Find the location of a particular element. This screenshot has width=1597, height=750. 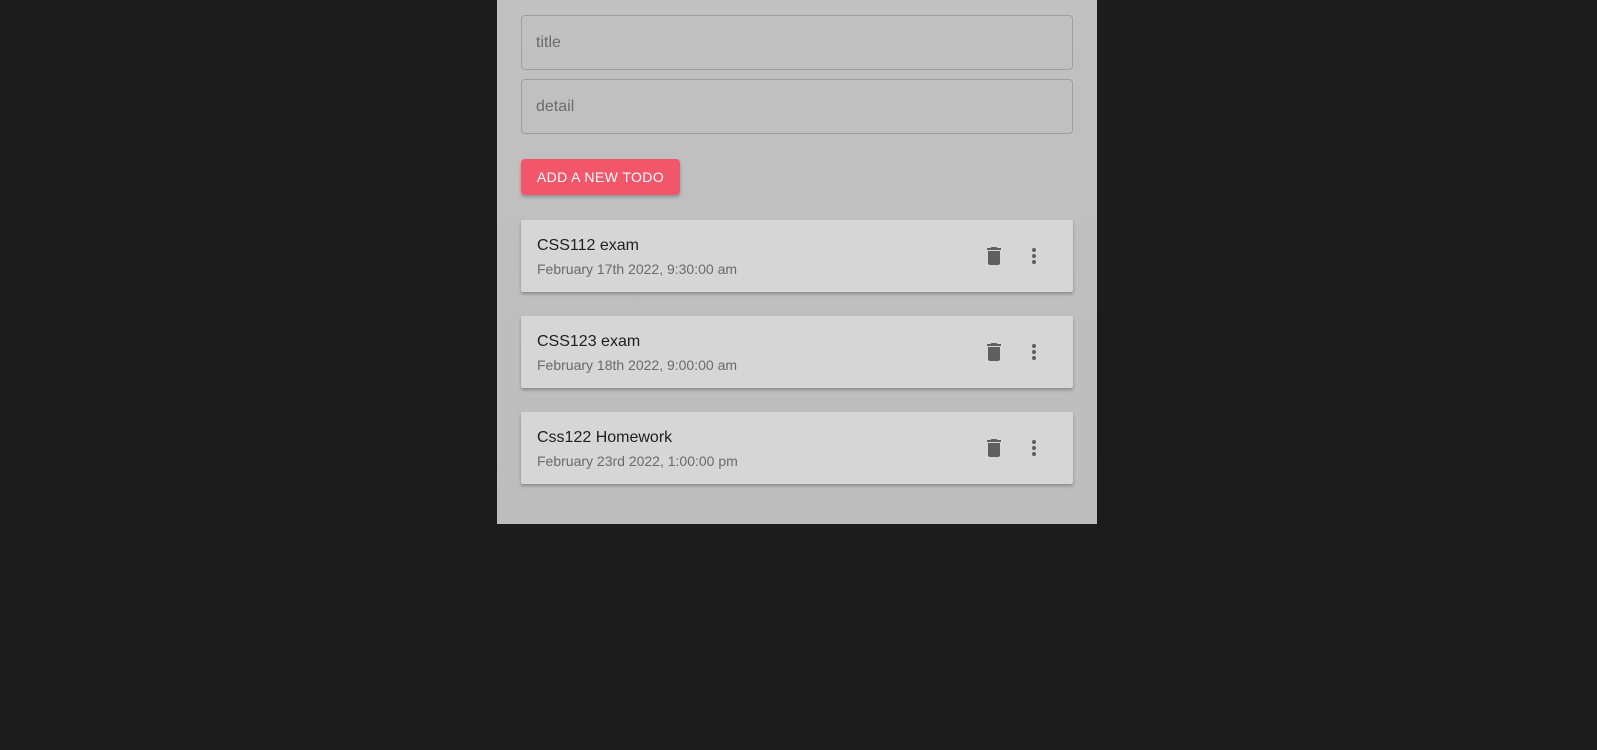

todo-datetime: February 17th 2022, 9:30:00 am is located at coordinates (637, 269).